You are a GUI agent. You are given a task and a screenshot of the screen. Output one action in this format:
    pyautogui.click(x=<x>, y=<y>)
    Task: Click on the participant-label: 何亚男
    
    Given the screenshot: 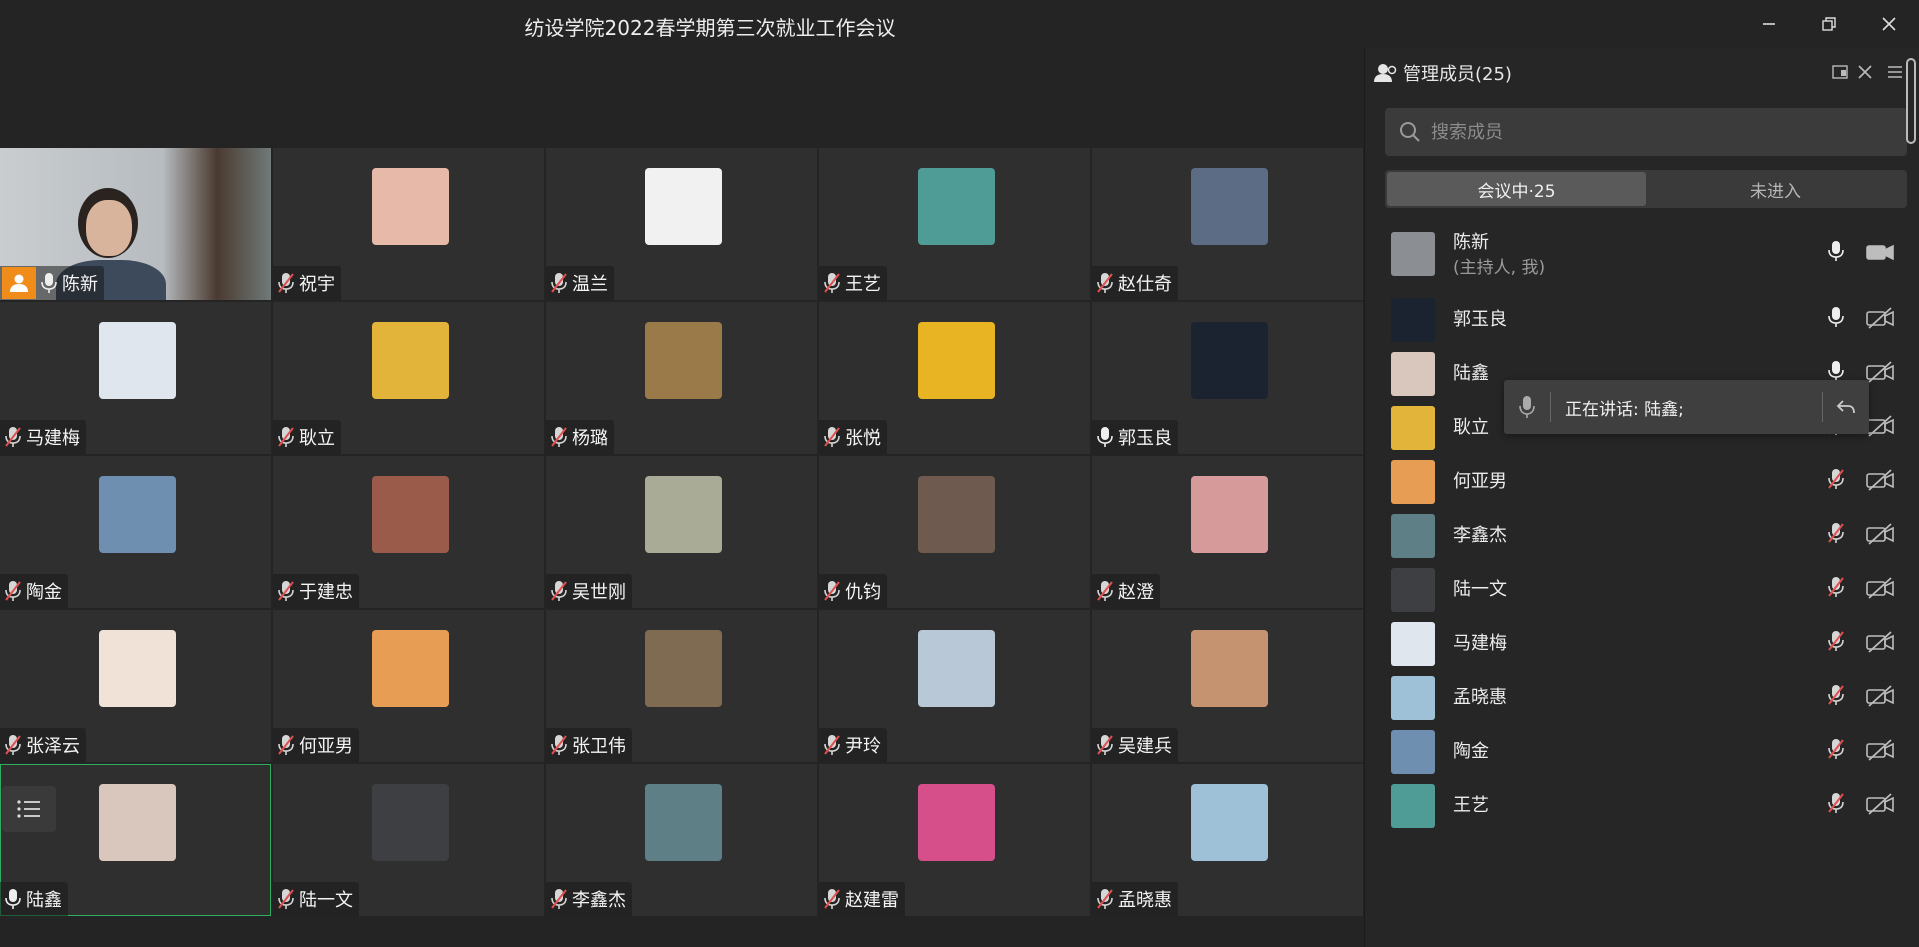 What is the action you would take?
    pyautogui.click(x=316, y=745)
    